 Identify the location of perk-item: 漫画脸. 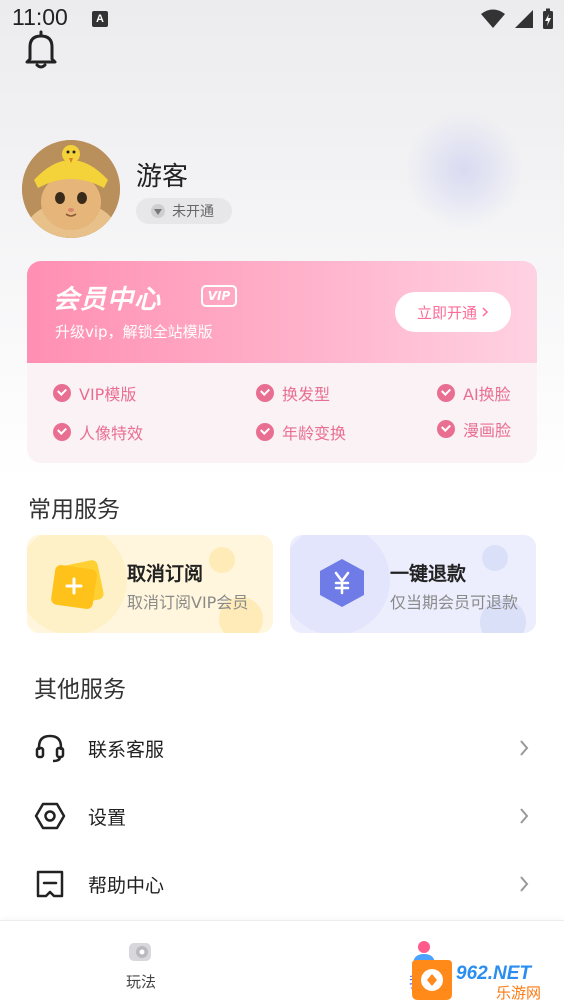
(474, 429).